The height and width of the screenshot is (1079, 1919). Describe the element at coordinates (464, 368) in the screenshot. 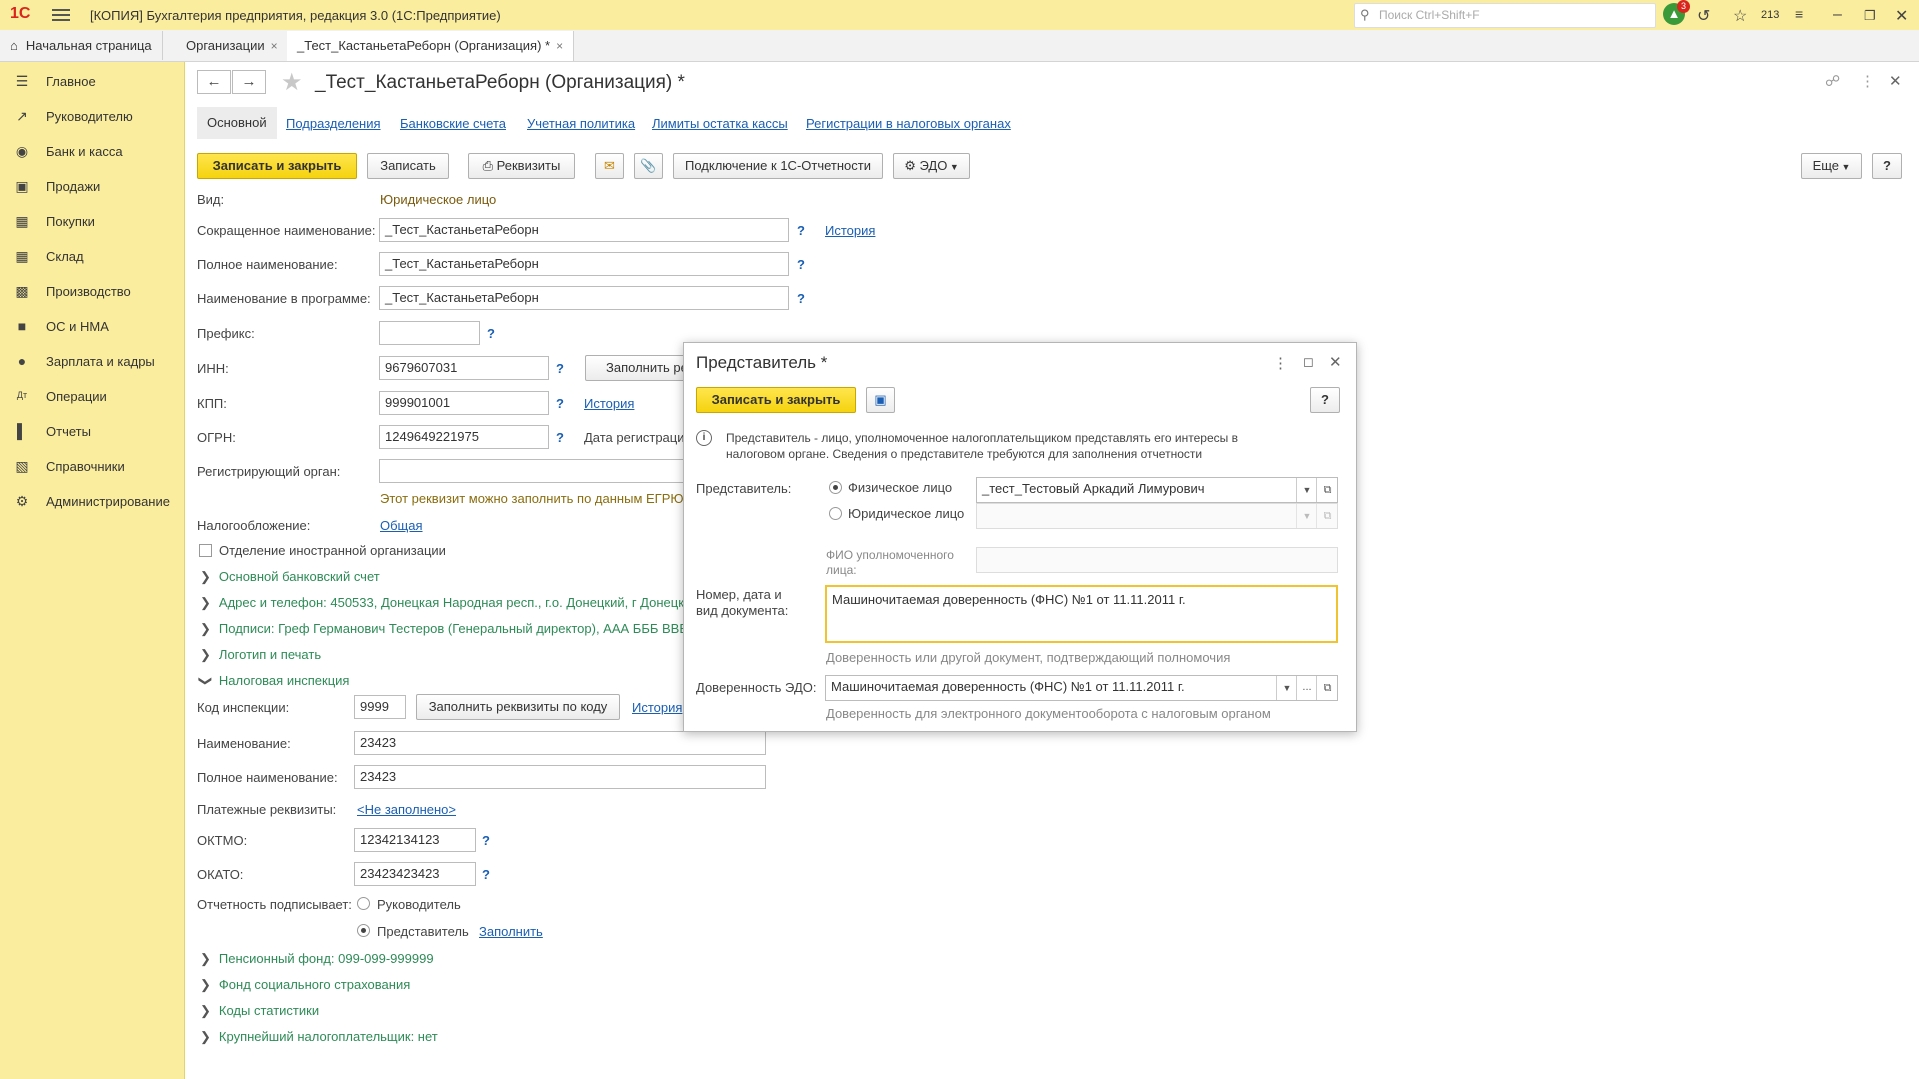

I see `inn-input: 9679607031` at that location.